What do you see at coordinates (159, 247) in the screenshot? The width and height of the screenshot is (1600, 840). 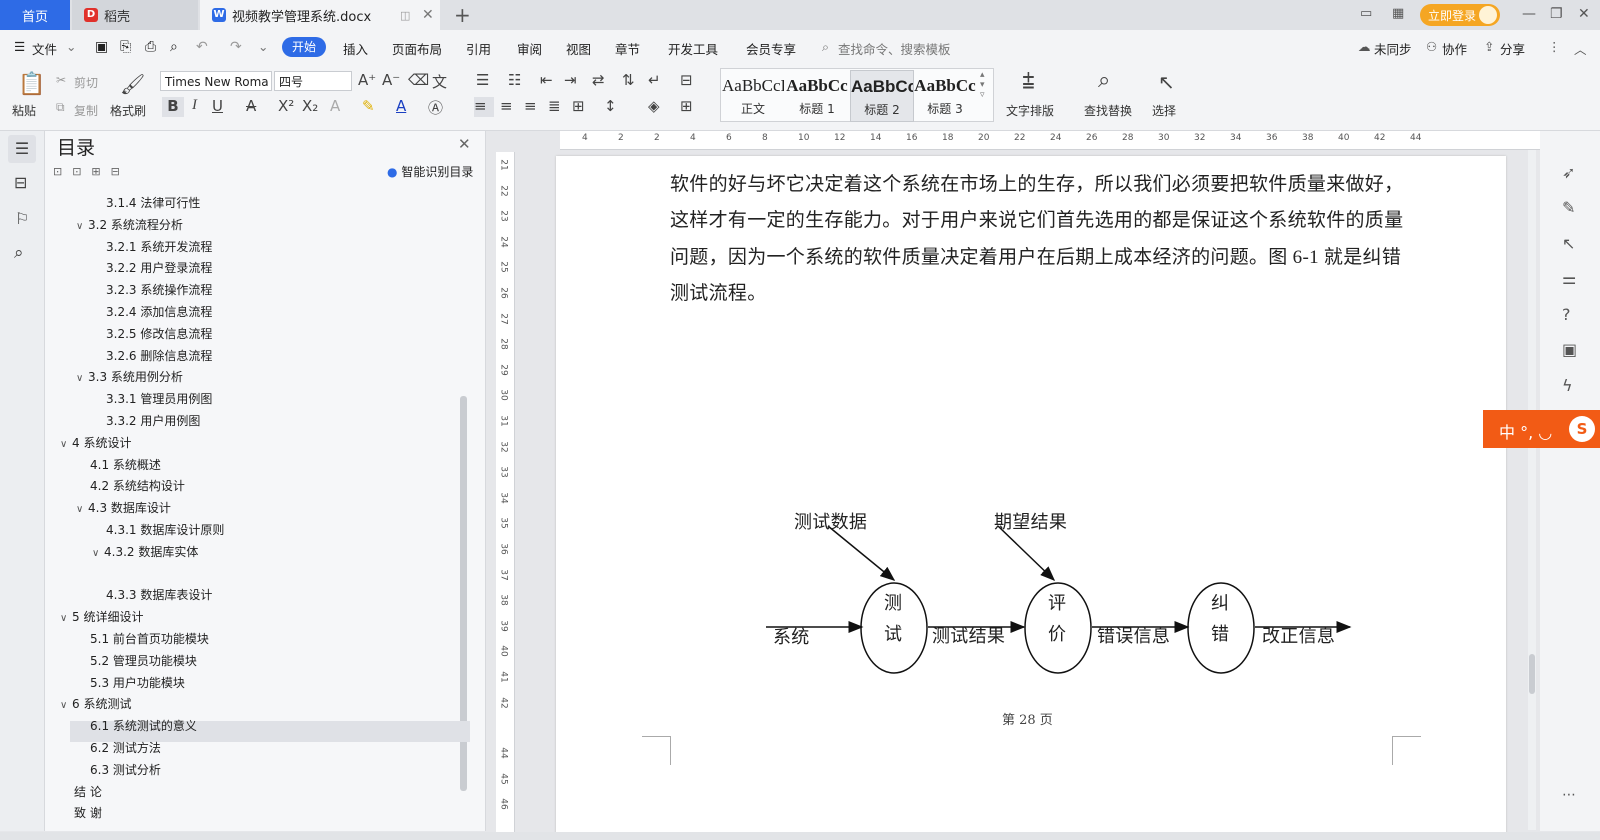 I see `toc-item: 3.2.1 系统开发流程` at bounding box center [159, 247].